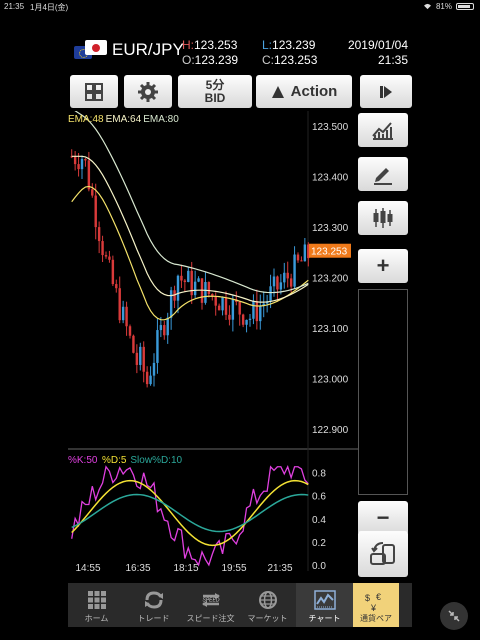  I want to click on zoom-in-button: +, so click(383, 266).